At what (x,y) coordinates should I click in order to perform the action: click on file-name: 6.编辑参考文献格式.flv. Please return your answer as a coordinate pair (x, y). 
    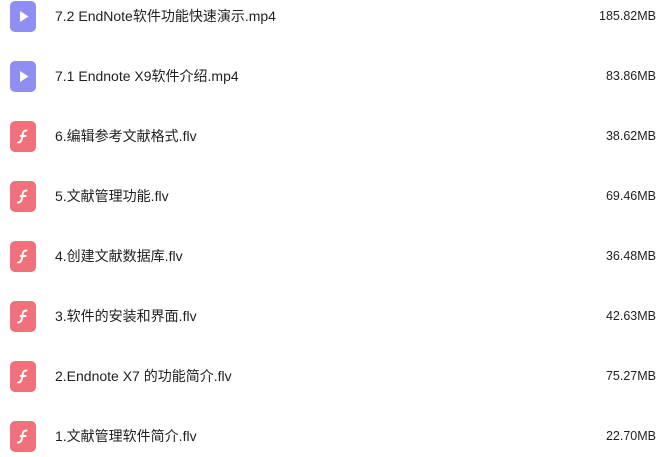
    Looking at the image, I should click on (126, 136).